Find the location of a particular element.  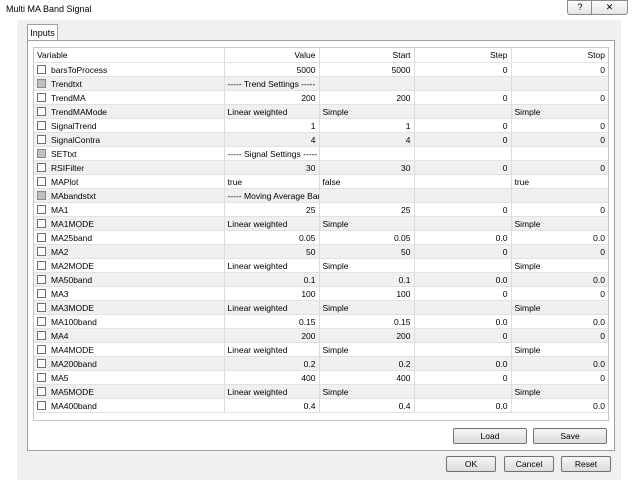

cancel-button: Cancel is located at coordinates (529, 464).